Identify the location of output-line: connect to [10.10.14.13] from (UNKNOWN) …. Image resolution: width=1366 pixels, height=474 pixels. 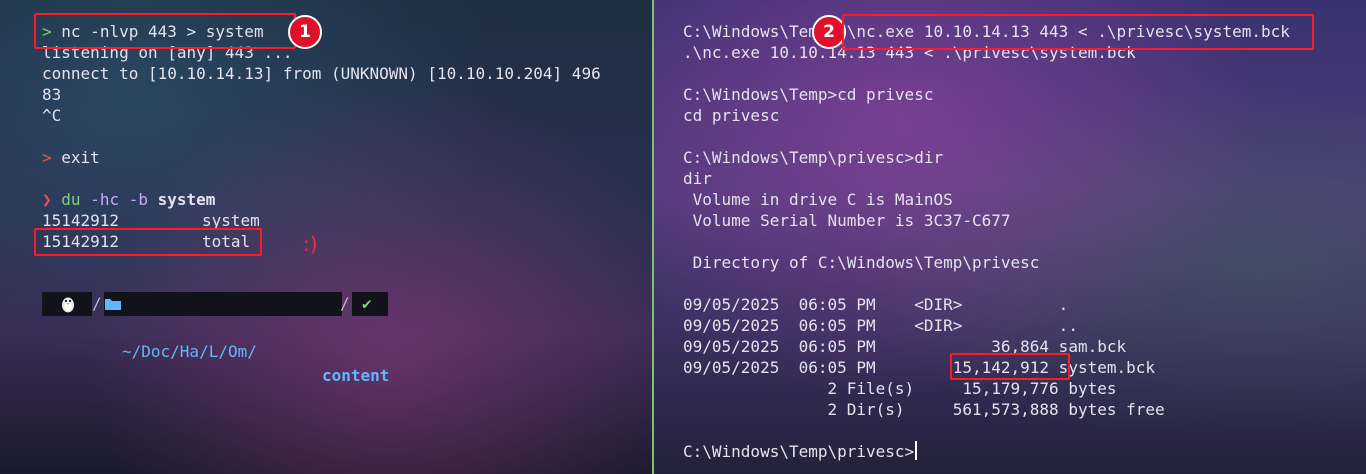
(321, 73).